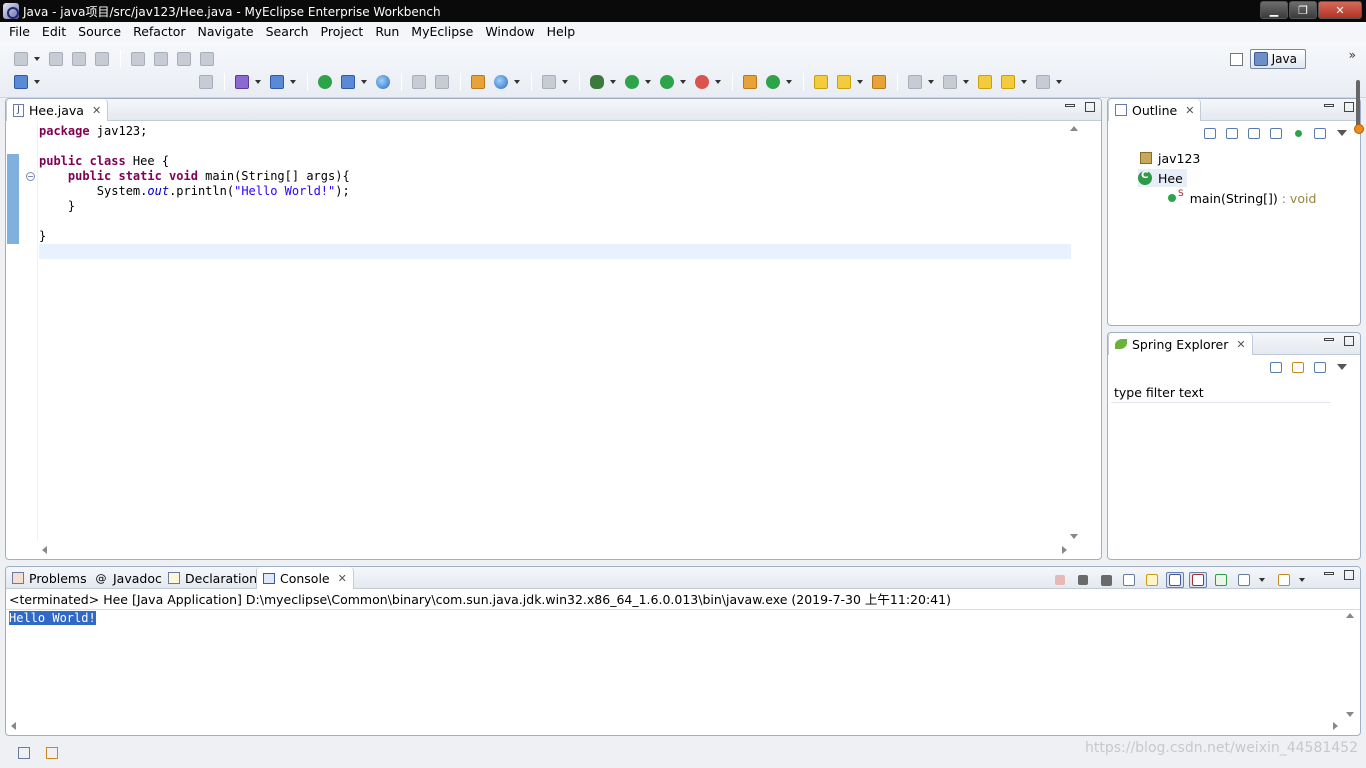  What do you see at coordinates (442, 32) in the screenshot?
I see `menu-myeclipse: MyEclipse` at bounding box center [442, 32].